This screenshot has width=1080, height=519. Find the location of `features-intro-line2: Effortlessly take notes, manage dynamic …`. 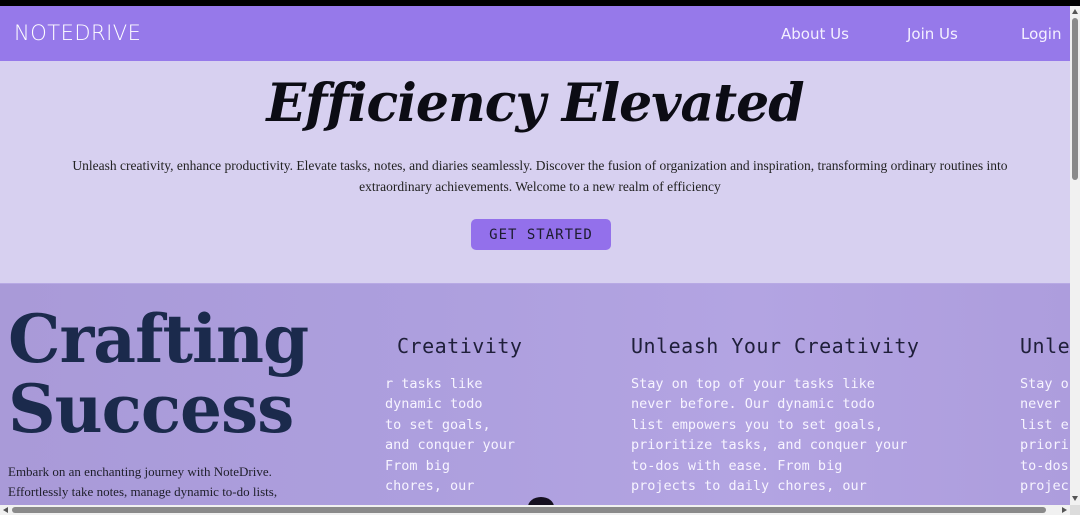

features-intro-line2: Effortlessly take notes, manage dynamic … is located at coordinates (143, 491).